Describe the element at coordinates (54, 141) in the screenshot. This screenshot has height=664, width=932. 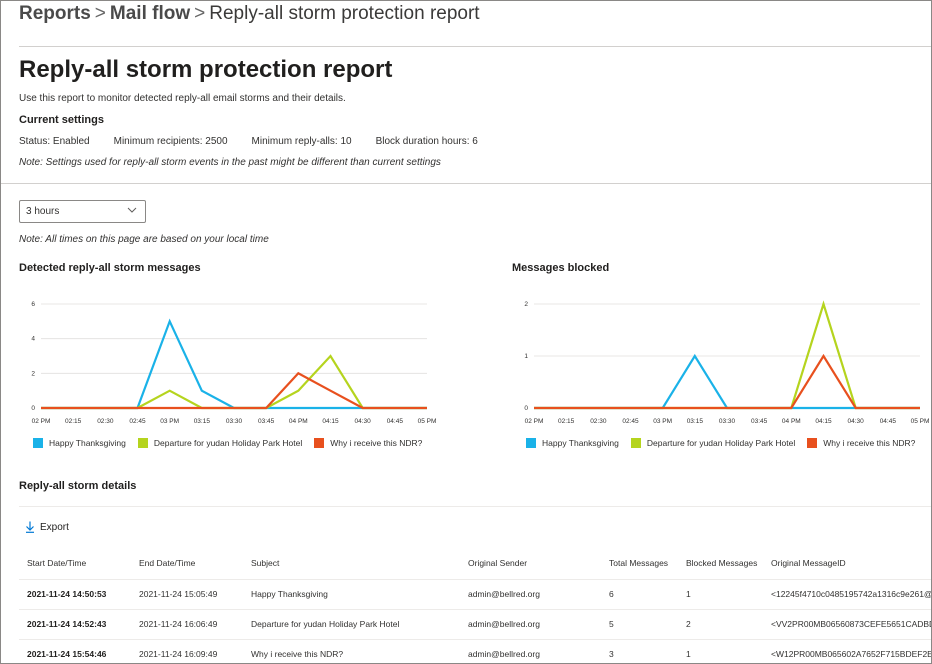
I see `setting-status: Status: Enabled` at that location.